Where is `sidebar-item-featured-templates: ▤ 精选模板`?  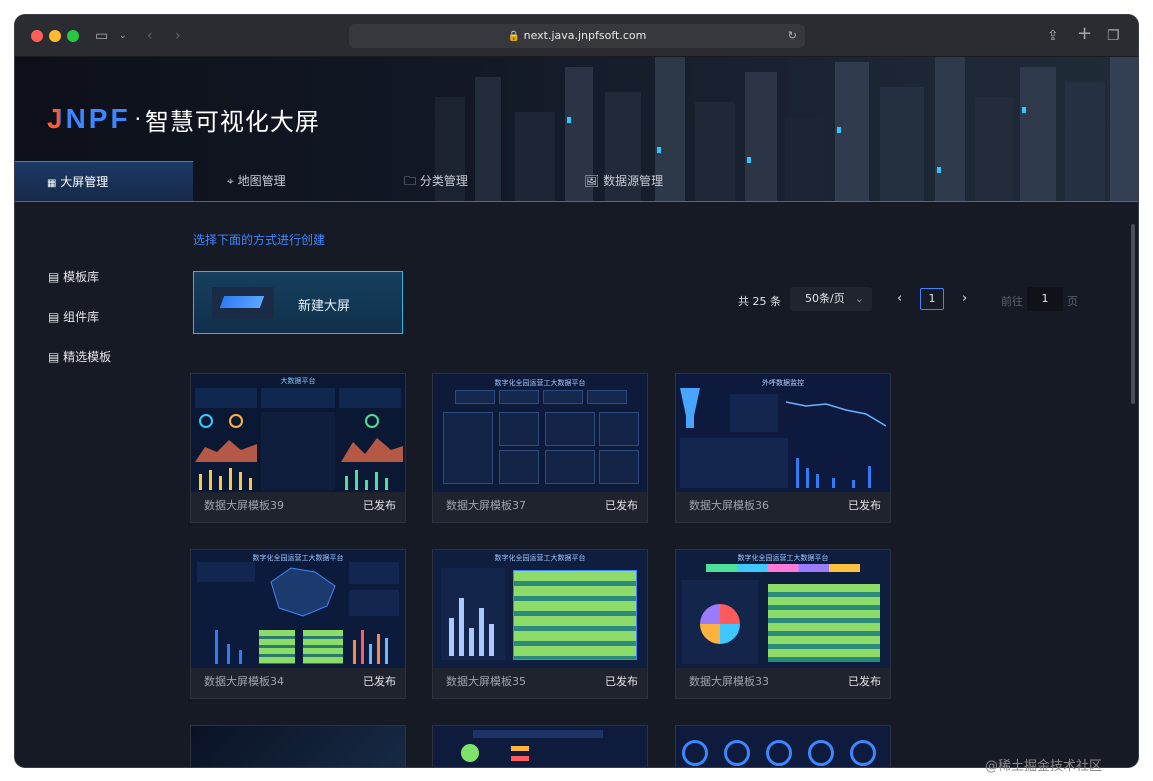 sidebar-item-featured-templates: ▤ 精选模板 is located at coordinates (79, 356).